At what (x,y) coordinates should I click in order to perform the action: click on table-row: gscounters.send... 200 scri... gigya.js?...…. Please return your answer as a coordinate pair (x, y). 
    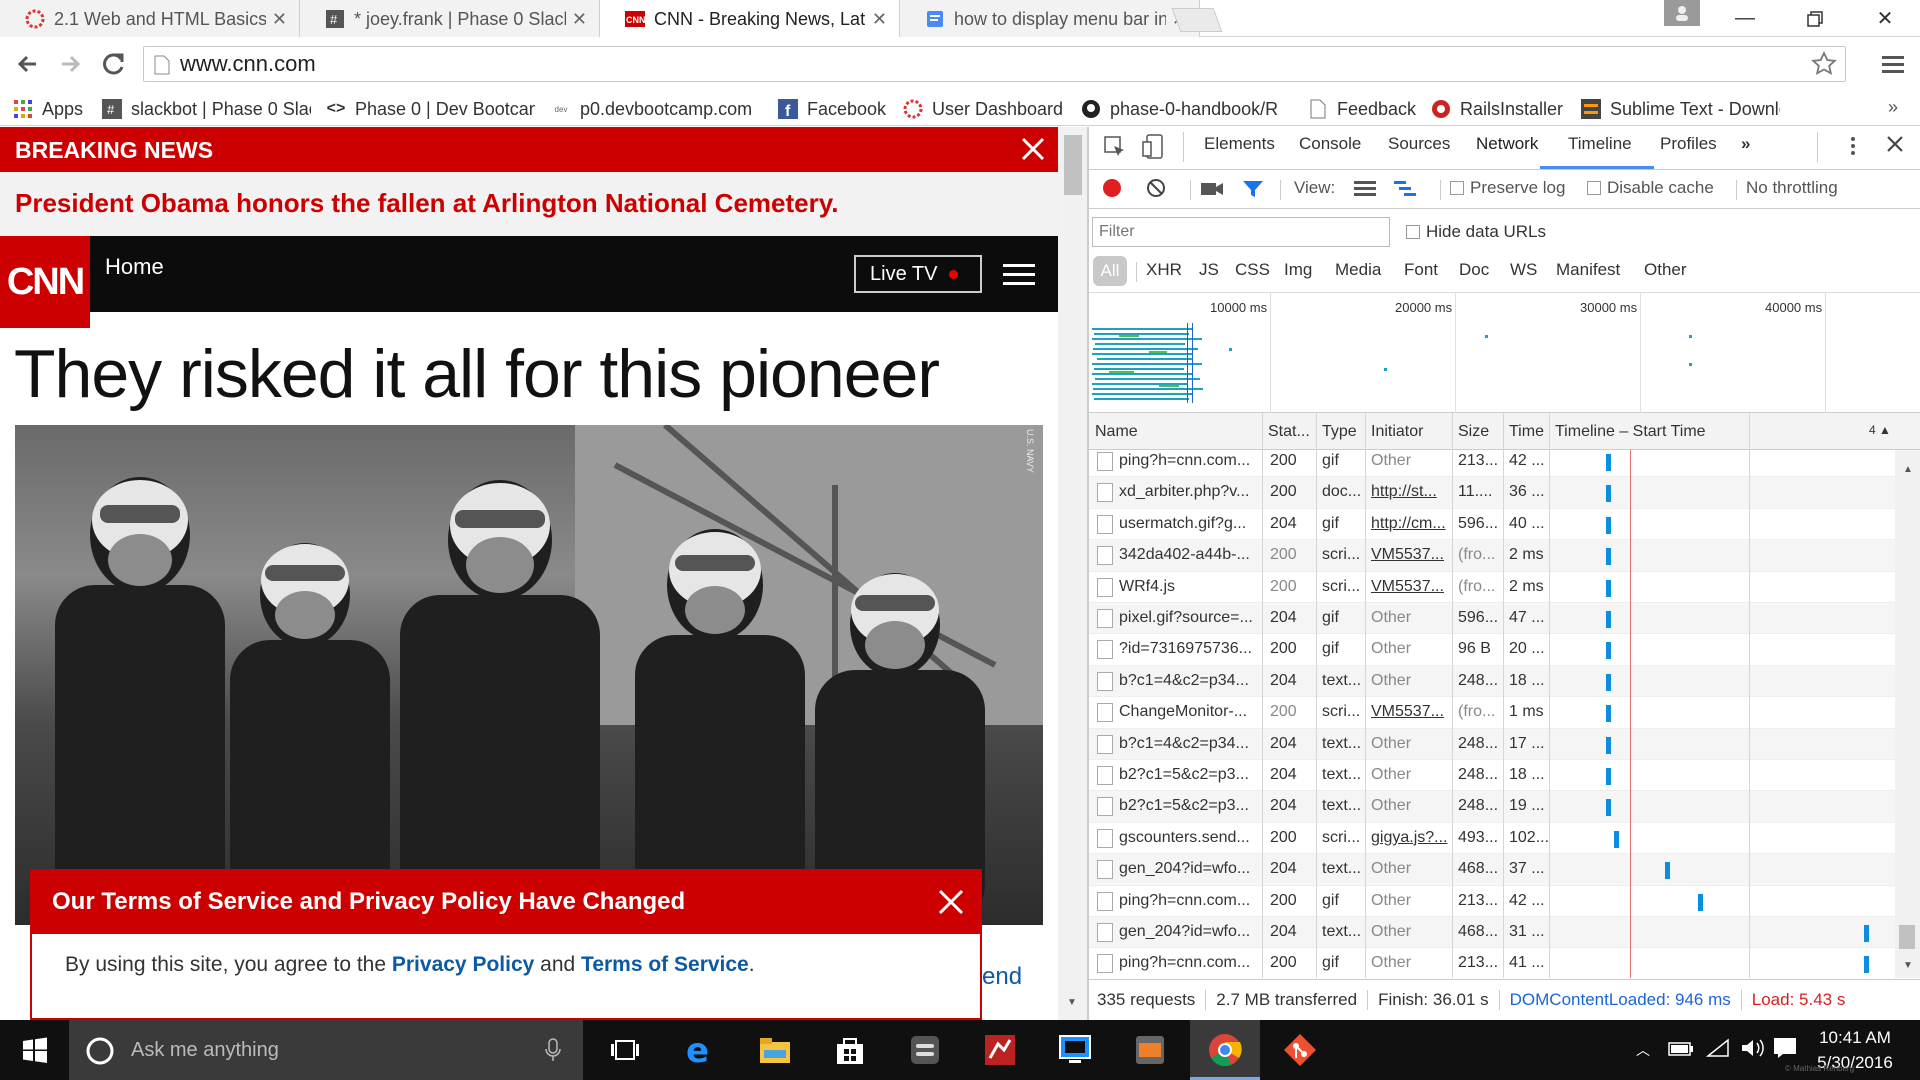
    Looking at the image, I should click on (1492, 839).